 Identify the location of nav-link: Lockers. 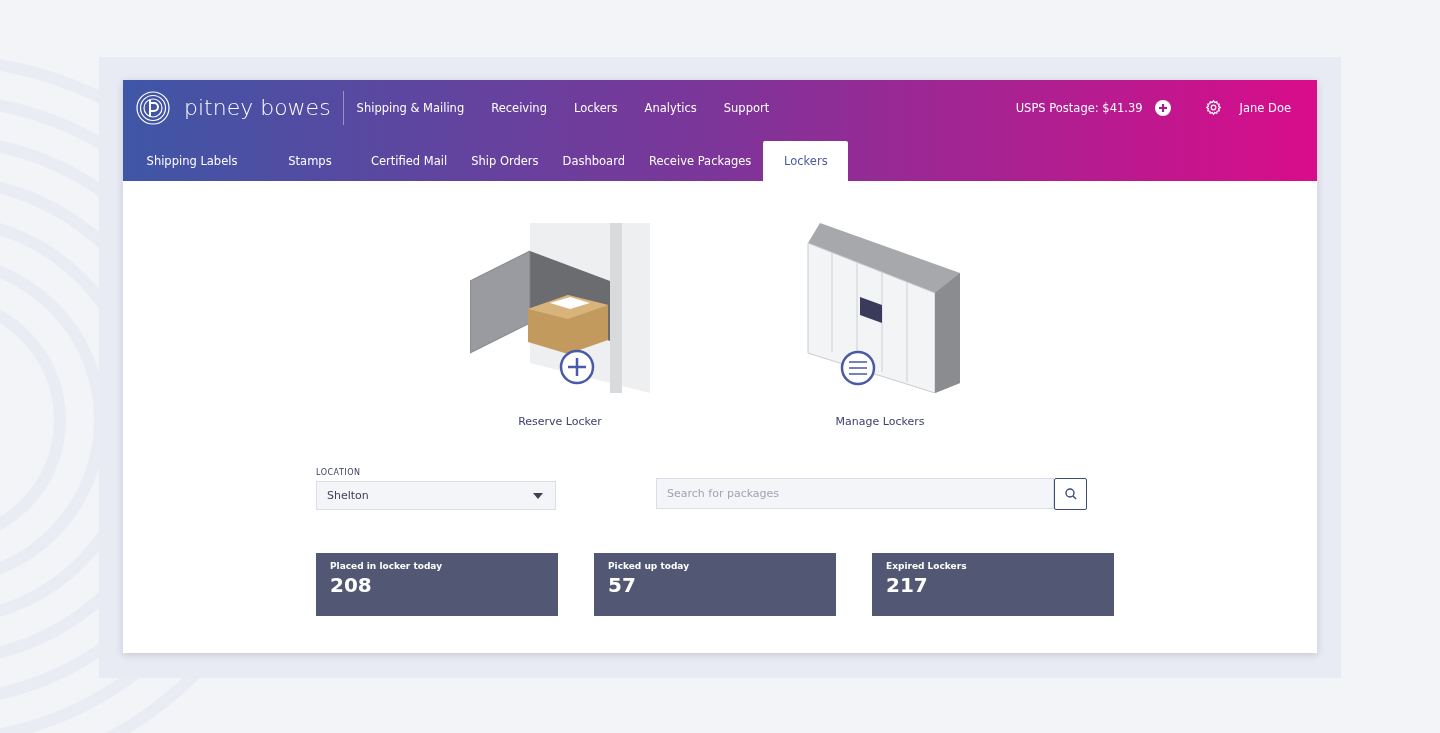
(595, 107).